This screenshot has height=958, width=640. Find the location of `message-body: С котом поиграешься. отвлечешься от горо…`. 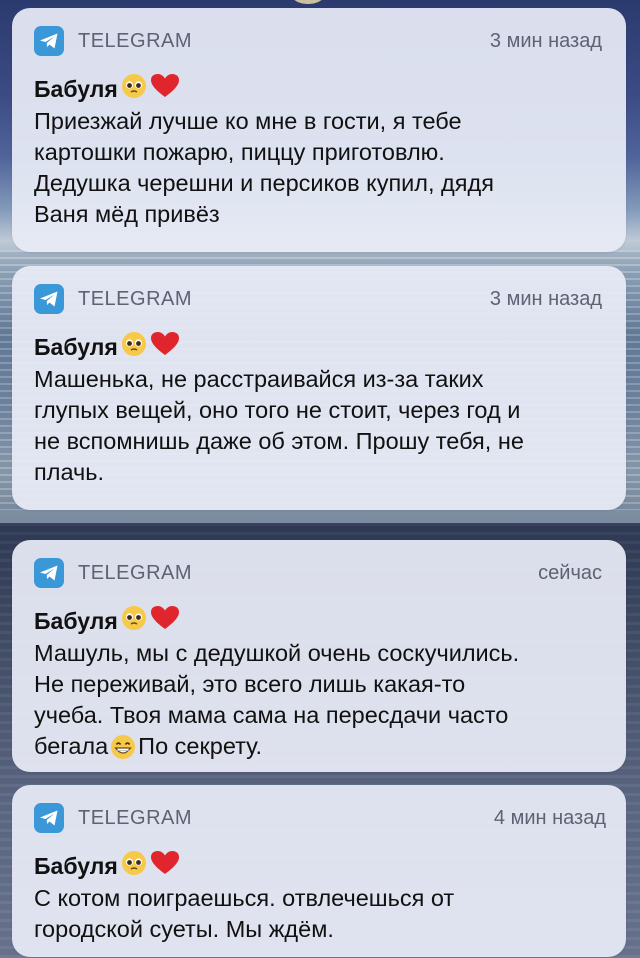

message-body: С котом поиграешься. отвлечешься от горо… is located at coordinates (320, 914).